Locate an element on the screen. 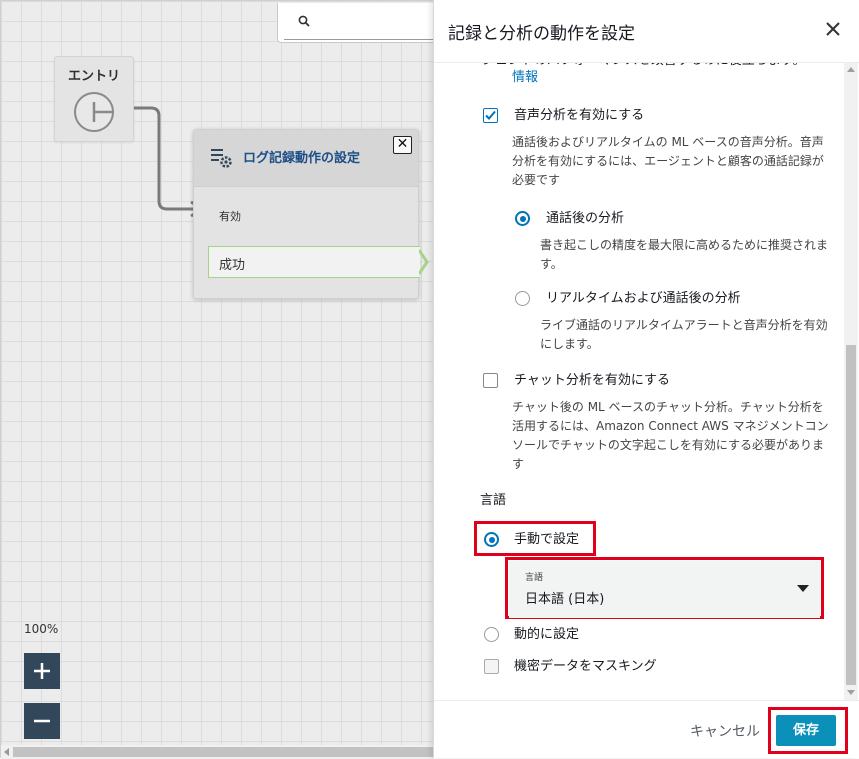 This screenshot has height=759, width=859. voice-analytics-checkbox is located at coordinates (490, 115).